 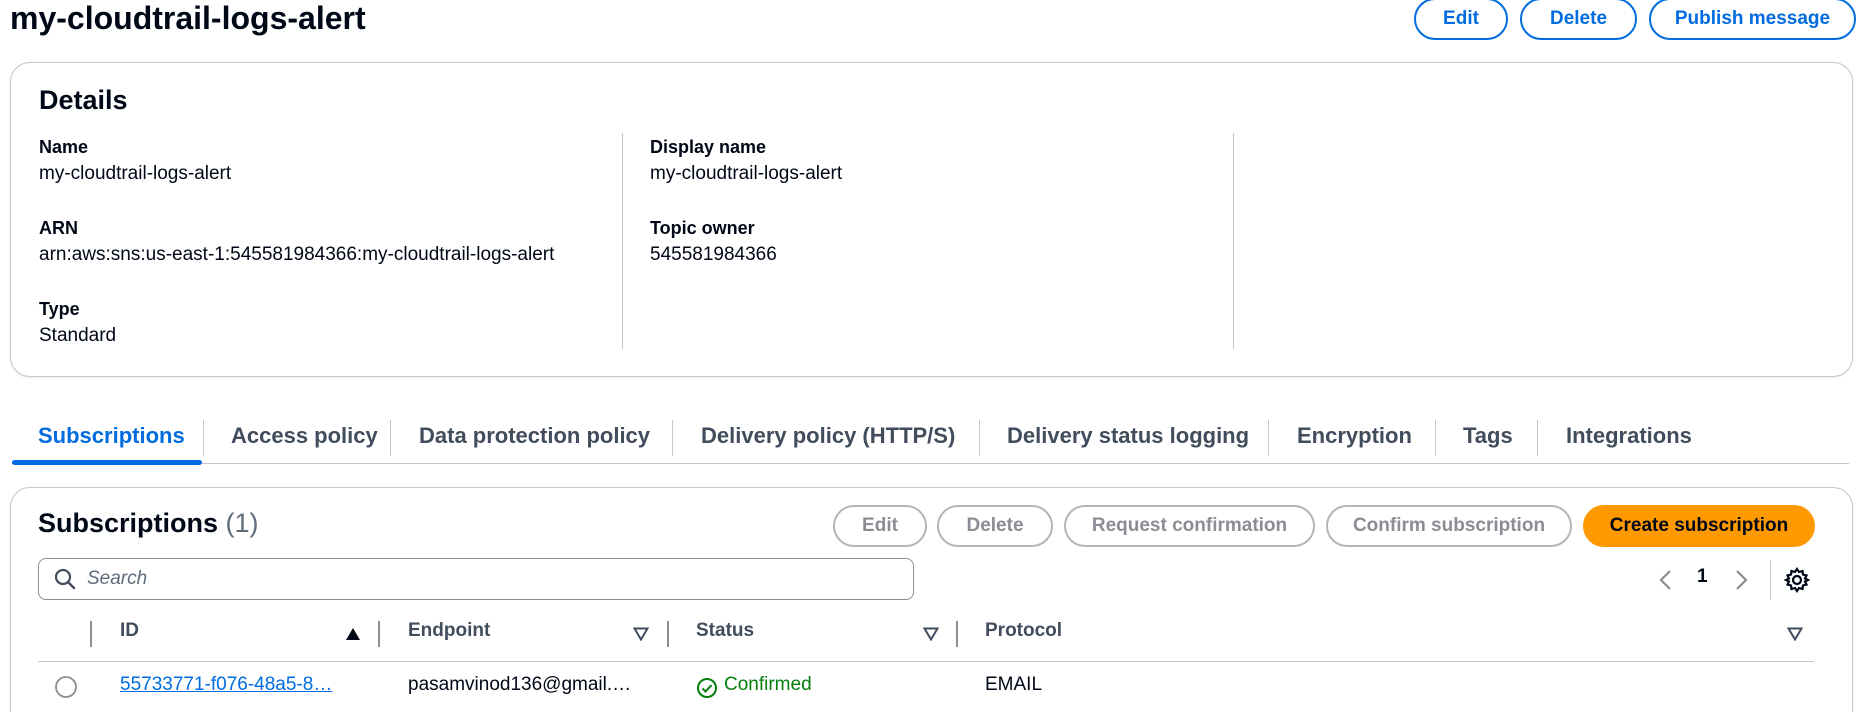 I want to click on tab-encryption: Encryption, so click(x=1354, y=436).